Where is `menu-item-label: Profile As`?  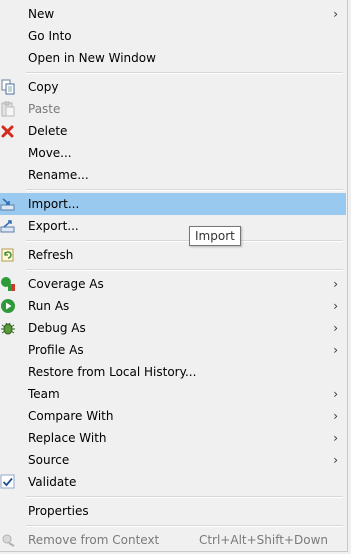 menu-item-label: Profile As is located at coordinates (56, 350).